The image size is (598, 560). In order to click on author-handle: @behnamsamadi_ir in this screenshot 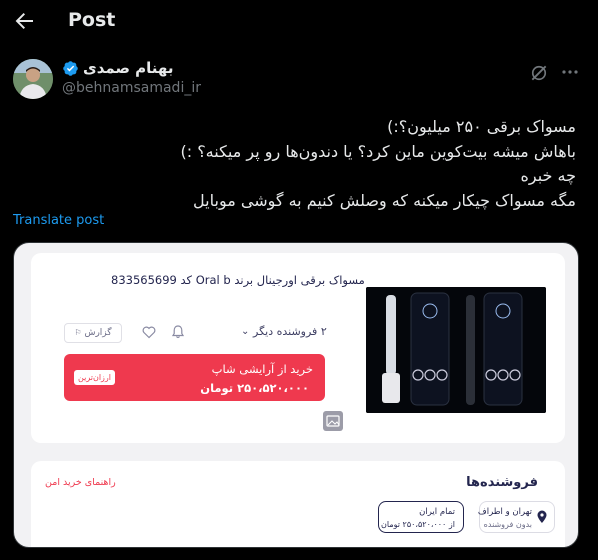, I will do `click(131, 88)`.